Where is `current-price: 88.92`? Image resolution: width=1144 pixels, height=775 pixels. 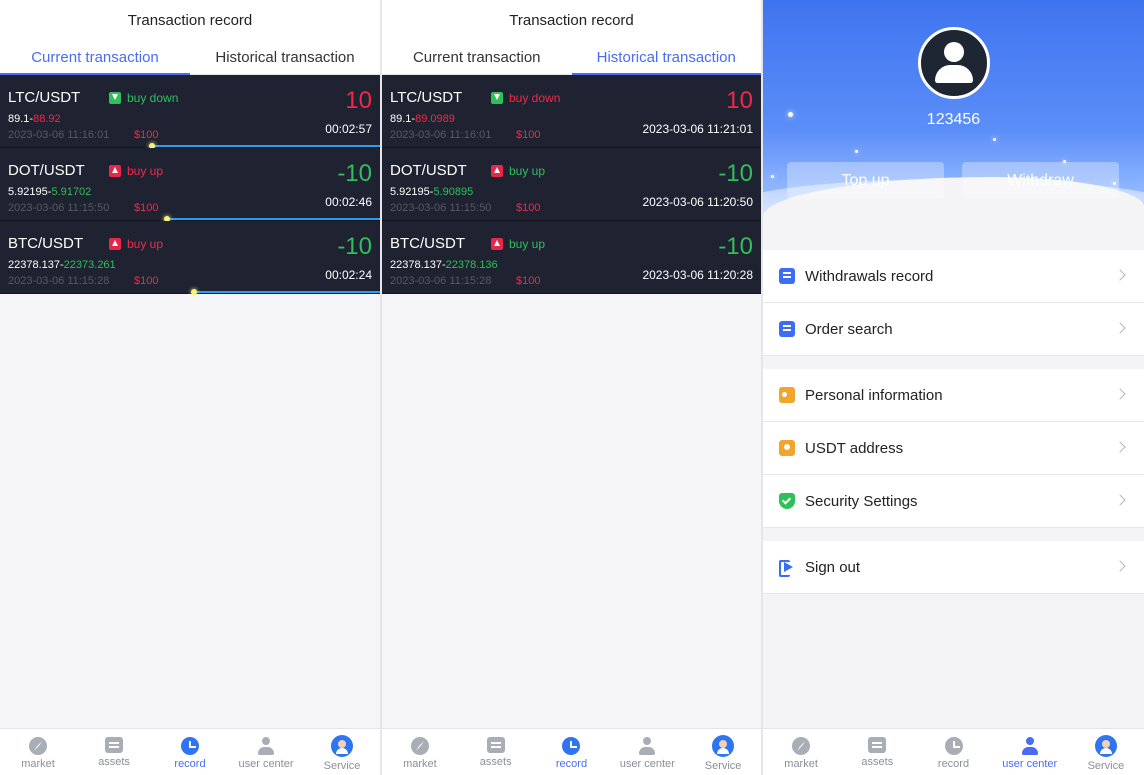 current-price: 88.92 is located at coordinates (47, 119).